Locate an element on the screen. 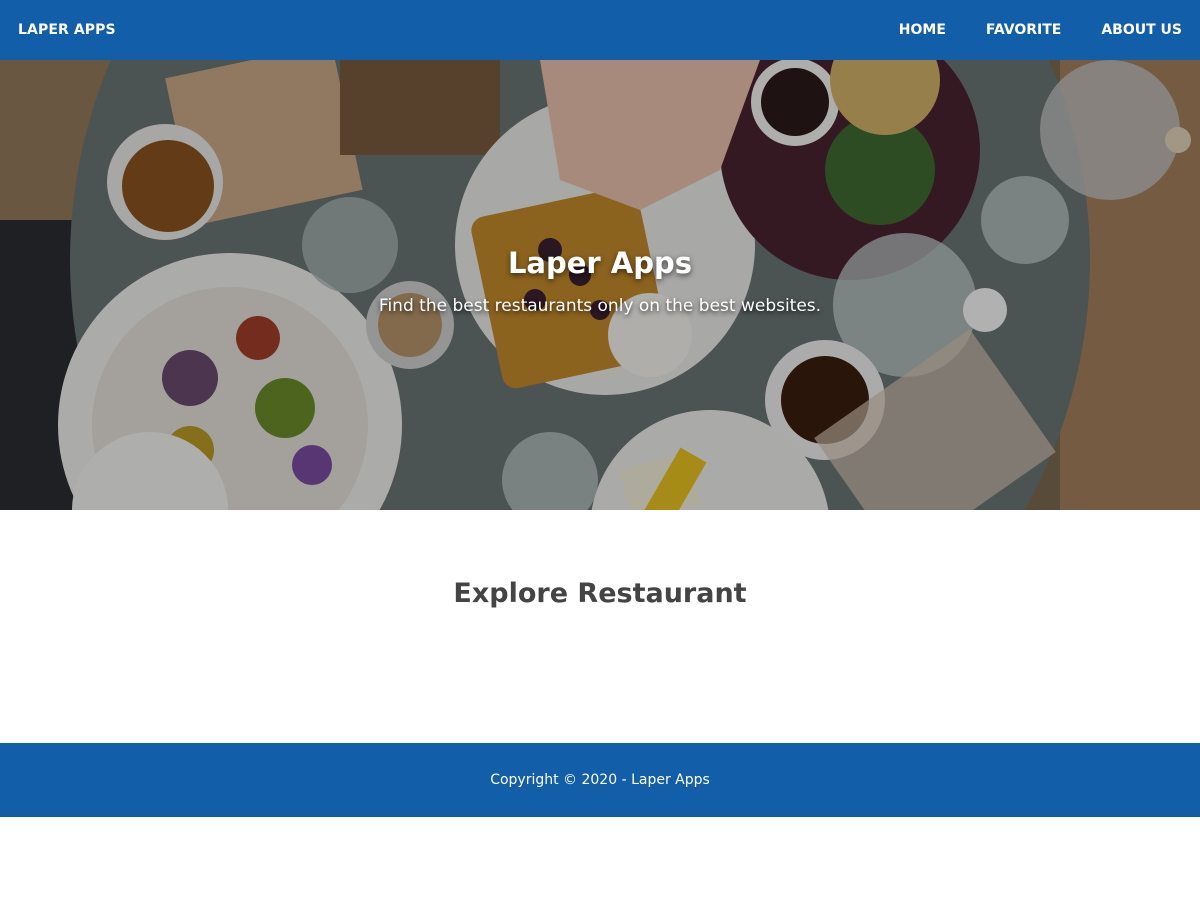 This screenshot has width=1200, height=900. top-navbar: LAPER APPS HOME FAVORITE ABOUT US is located at coordinates (600, 30).